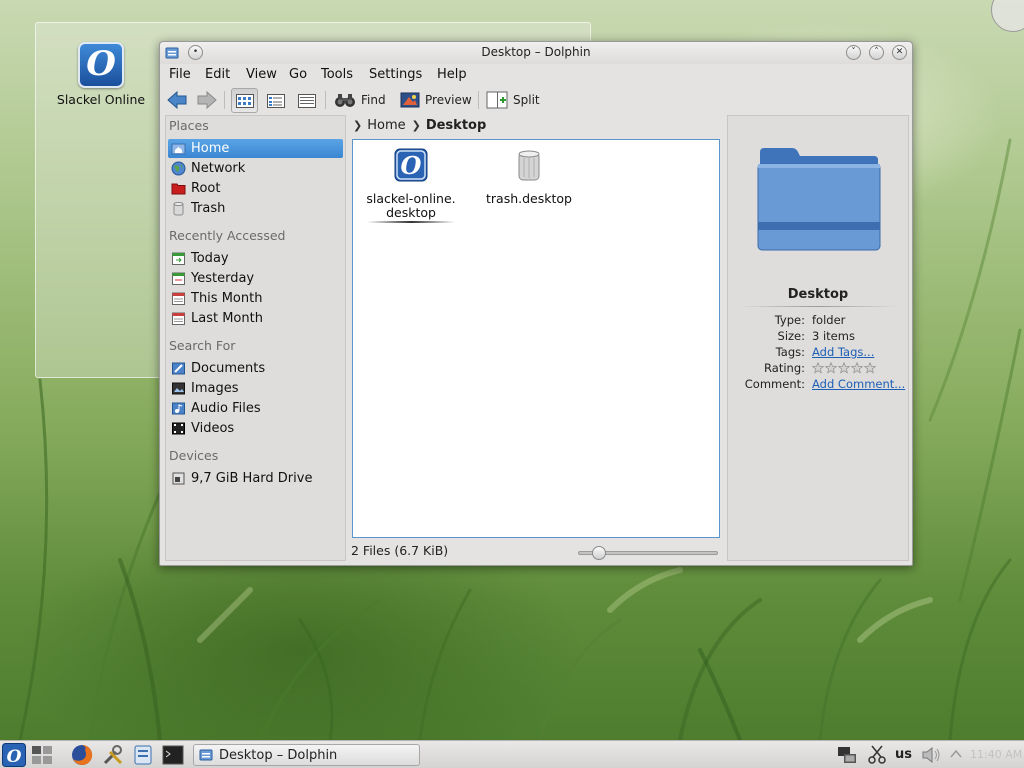  What do you see at coordinates (373, 100) in the screenshot?
I see `find-label: Find` at bounding box center [373, 100].